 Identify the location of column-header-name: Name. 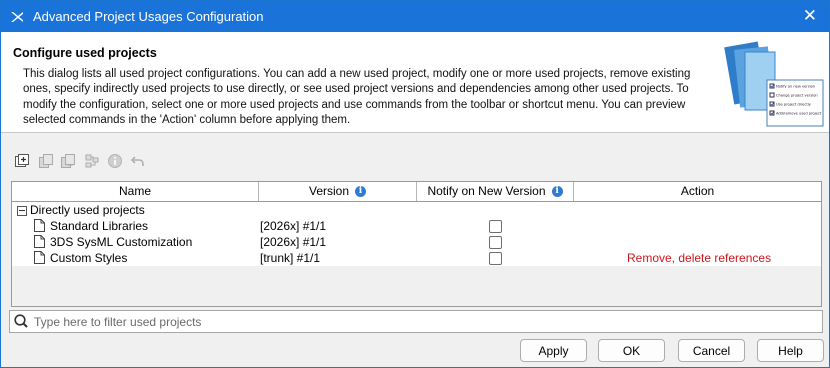
(135, 191).